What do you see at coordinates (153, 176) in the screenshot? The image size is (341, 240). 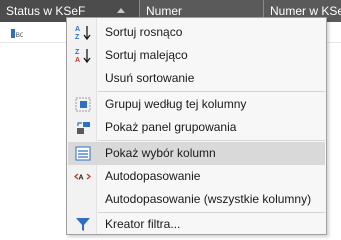 I see `menu-item-label: Autodopasowanie` at bounding box center [153, 176].